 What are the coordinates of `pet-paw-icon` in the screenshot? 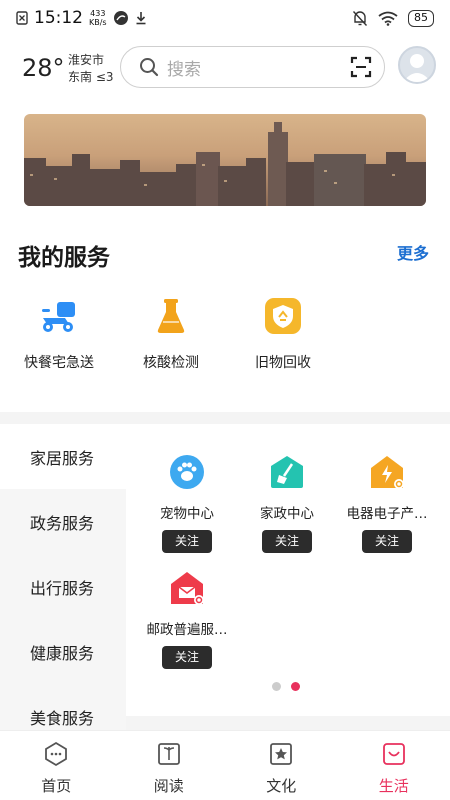 It's located at (187, 472).